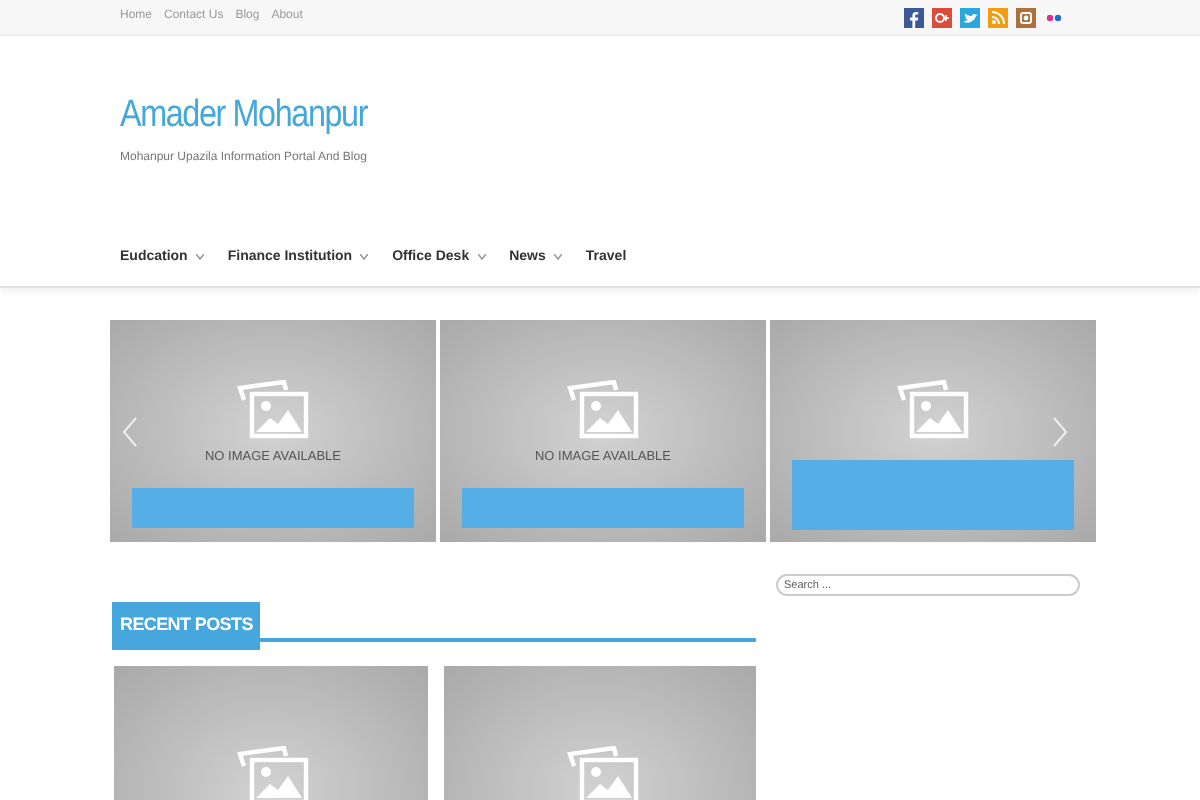 The height and width of the screenshot is (800, 1200). Describe the element at coordinates (914, 17) in the screenshot. I see `f-logo-icon` at that location.